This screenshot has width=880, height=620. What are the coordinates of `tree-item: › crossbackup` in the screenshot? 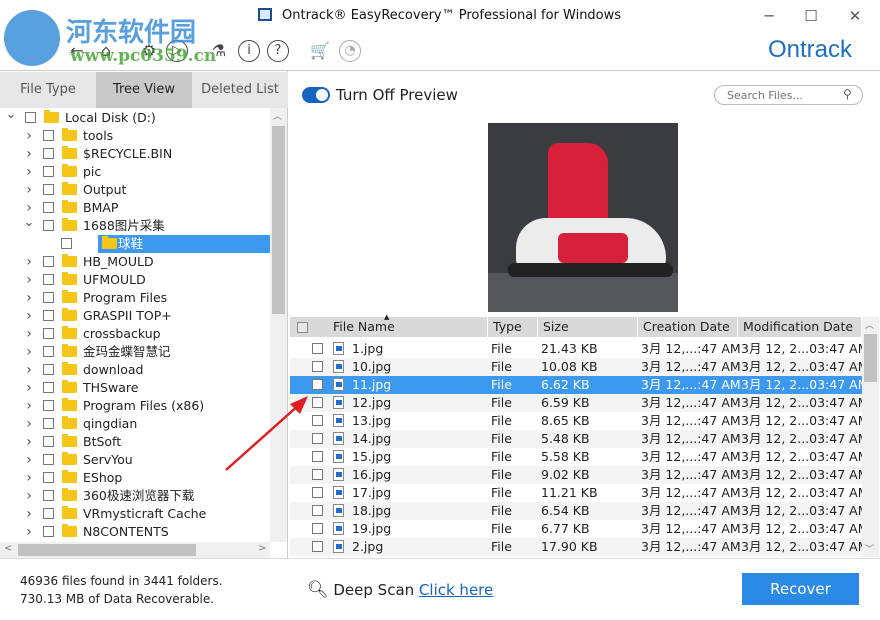 It's located at (135, 334).